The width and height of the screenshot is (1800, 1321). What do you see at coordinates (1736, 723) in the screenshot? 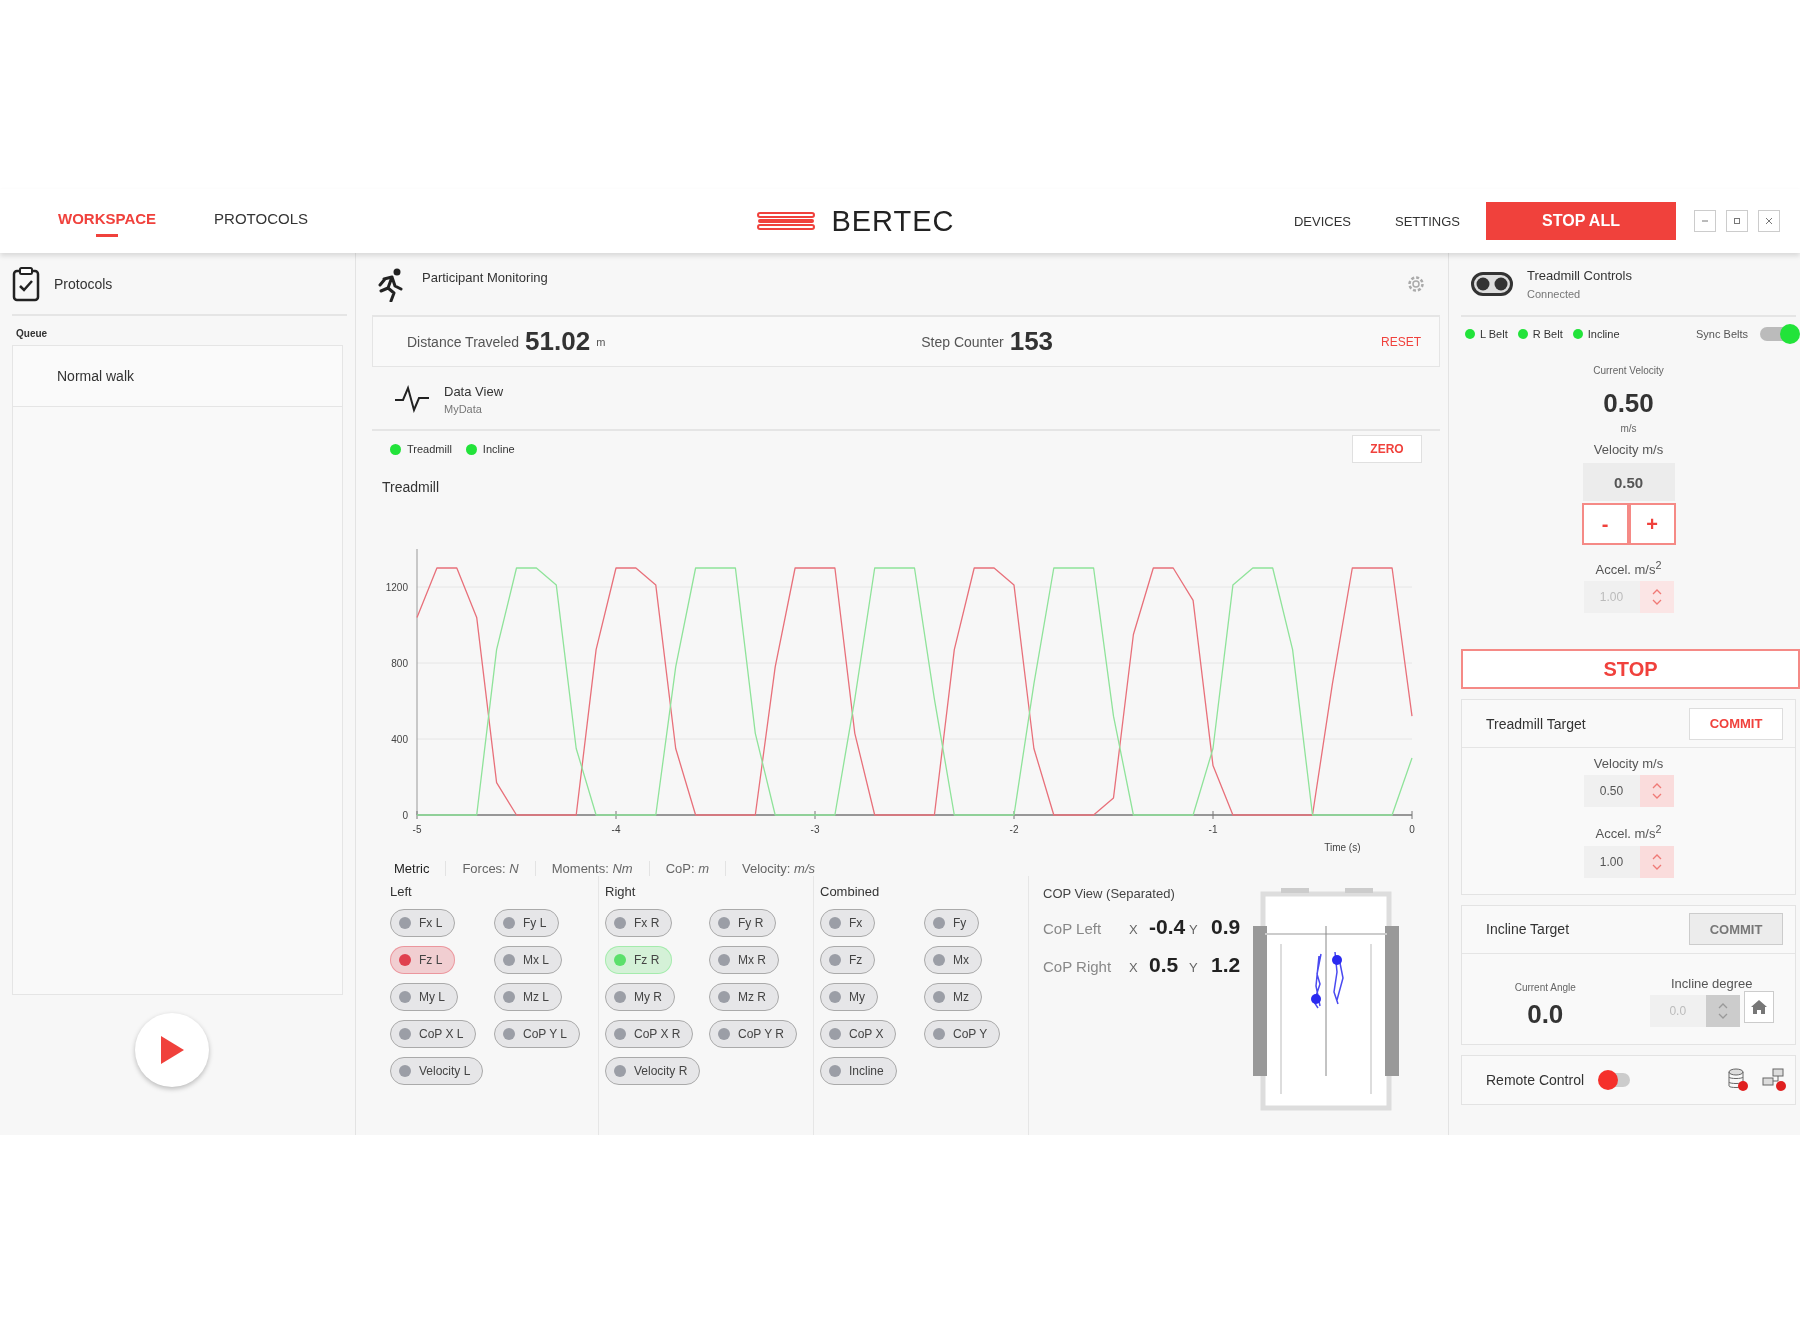
I see `commit-button: COMMIT` at bounding box center [1736, 723].